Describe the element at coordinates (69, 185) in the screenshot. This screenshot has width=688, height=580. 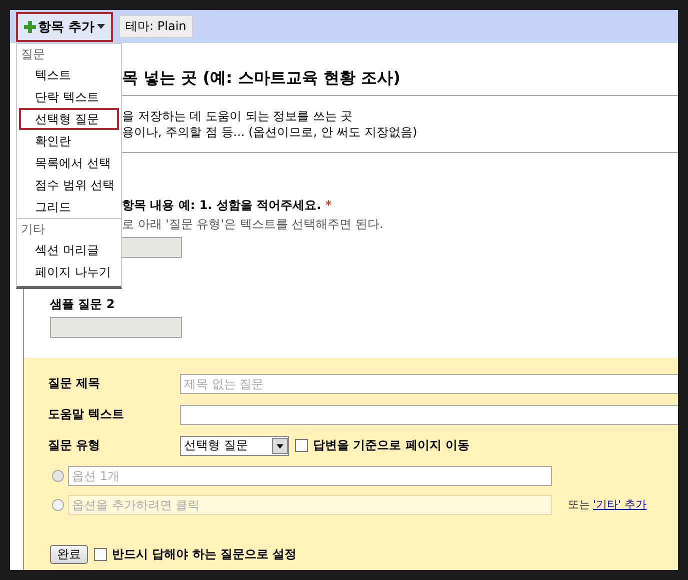
I see `menu-item: 점수 범위 선택` at that location.